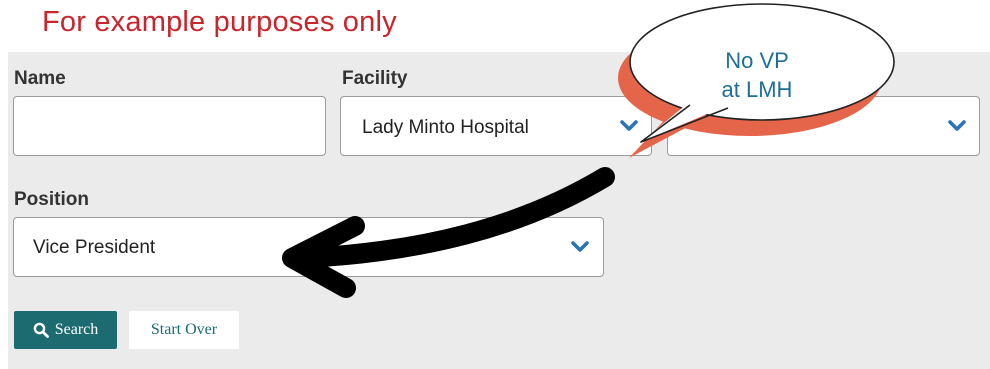 The image size is (990, 369). I want to click on bubble-line-2: at LMH, so click(757, 89).